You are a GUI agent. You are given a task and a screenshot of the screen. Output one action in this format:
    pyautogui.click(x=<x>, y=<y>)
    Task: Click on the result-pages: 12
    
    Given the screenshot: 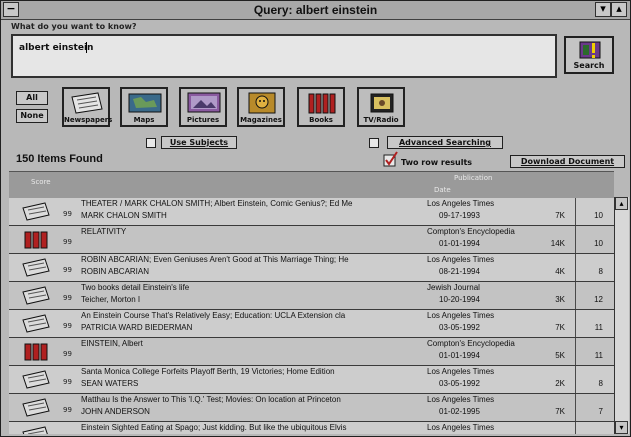 What is the action you would take?
    pyautogui.click(x=598, y=299)
    